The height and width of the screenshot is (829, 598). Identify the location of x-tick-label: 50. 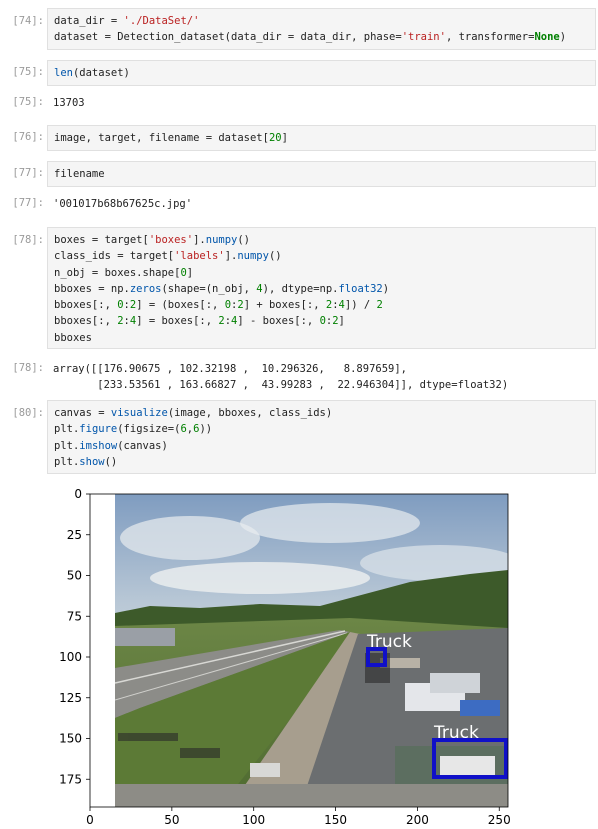
(171, 819).